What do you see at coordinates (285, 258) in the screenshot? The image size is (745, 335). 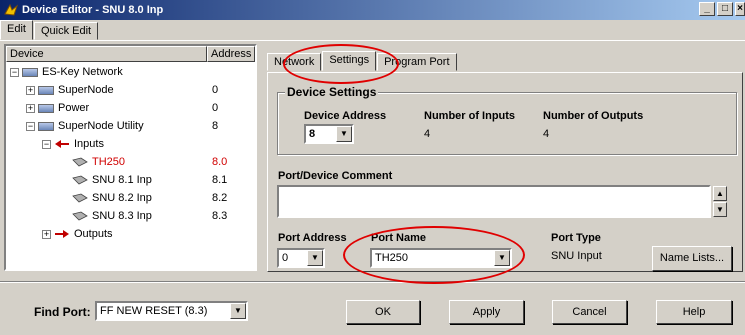 I see `port-address-value: 0` at bounding box center [285, 258].